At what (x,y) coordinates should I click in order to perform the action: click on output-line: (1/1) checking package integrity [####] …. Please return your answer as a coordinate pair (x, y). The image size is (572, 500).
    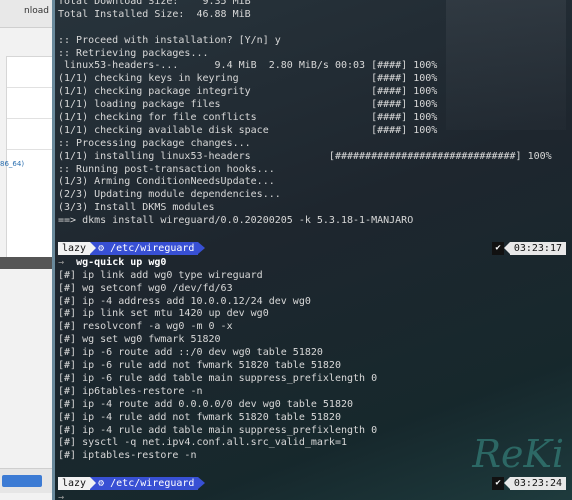
    Looking at the image, I should click on (248, 92).